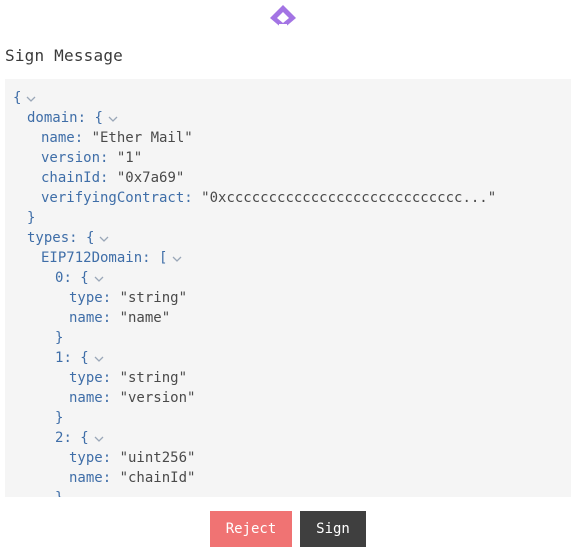 The height and width of the screenshot is (556, 579). Describe the element at coordinates (254, 258) in the screenshot. I see `json-line: EIP712Domain: [` at that location.